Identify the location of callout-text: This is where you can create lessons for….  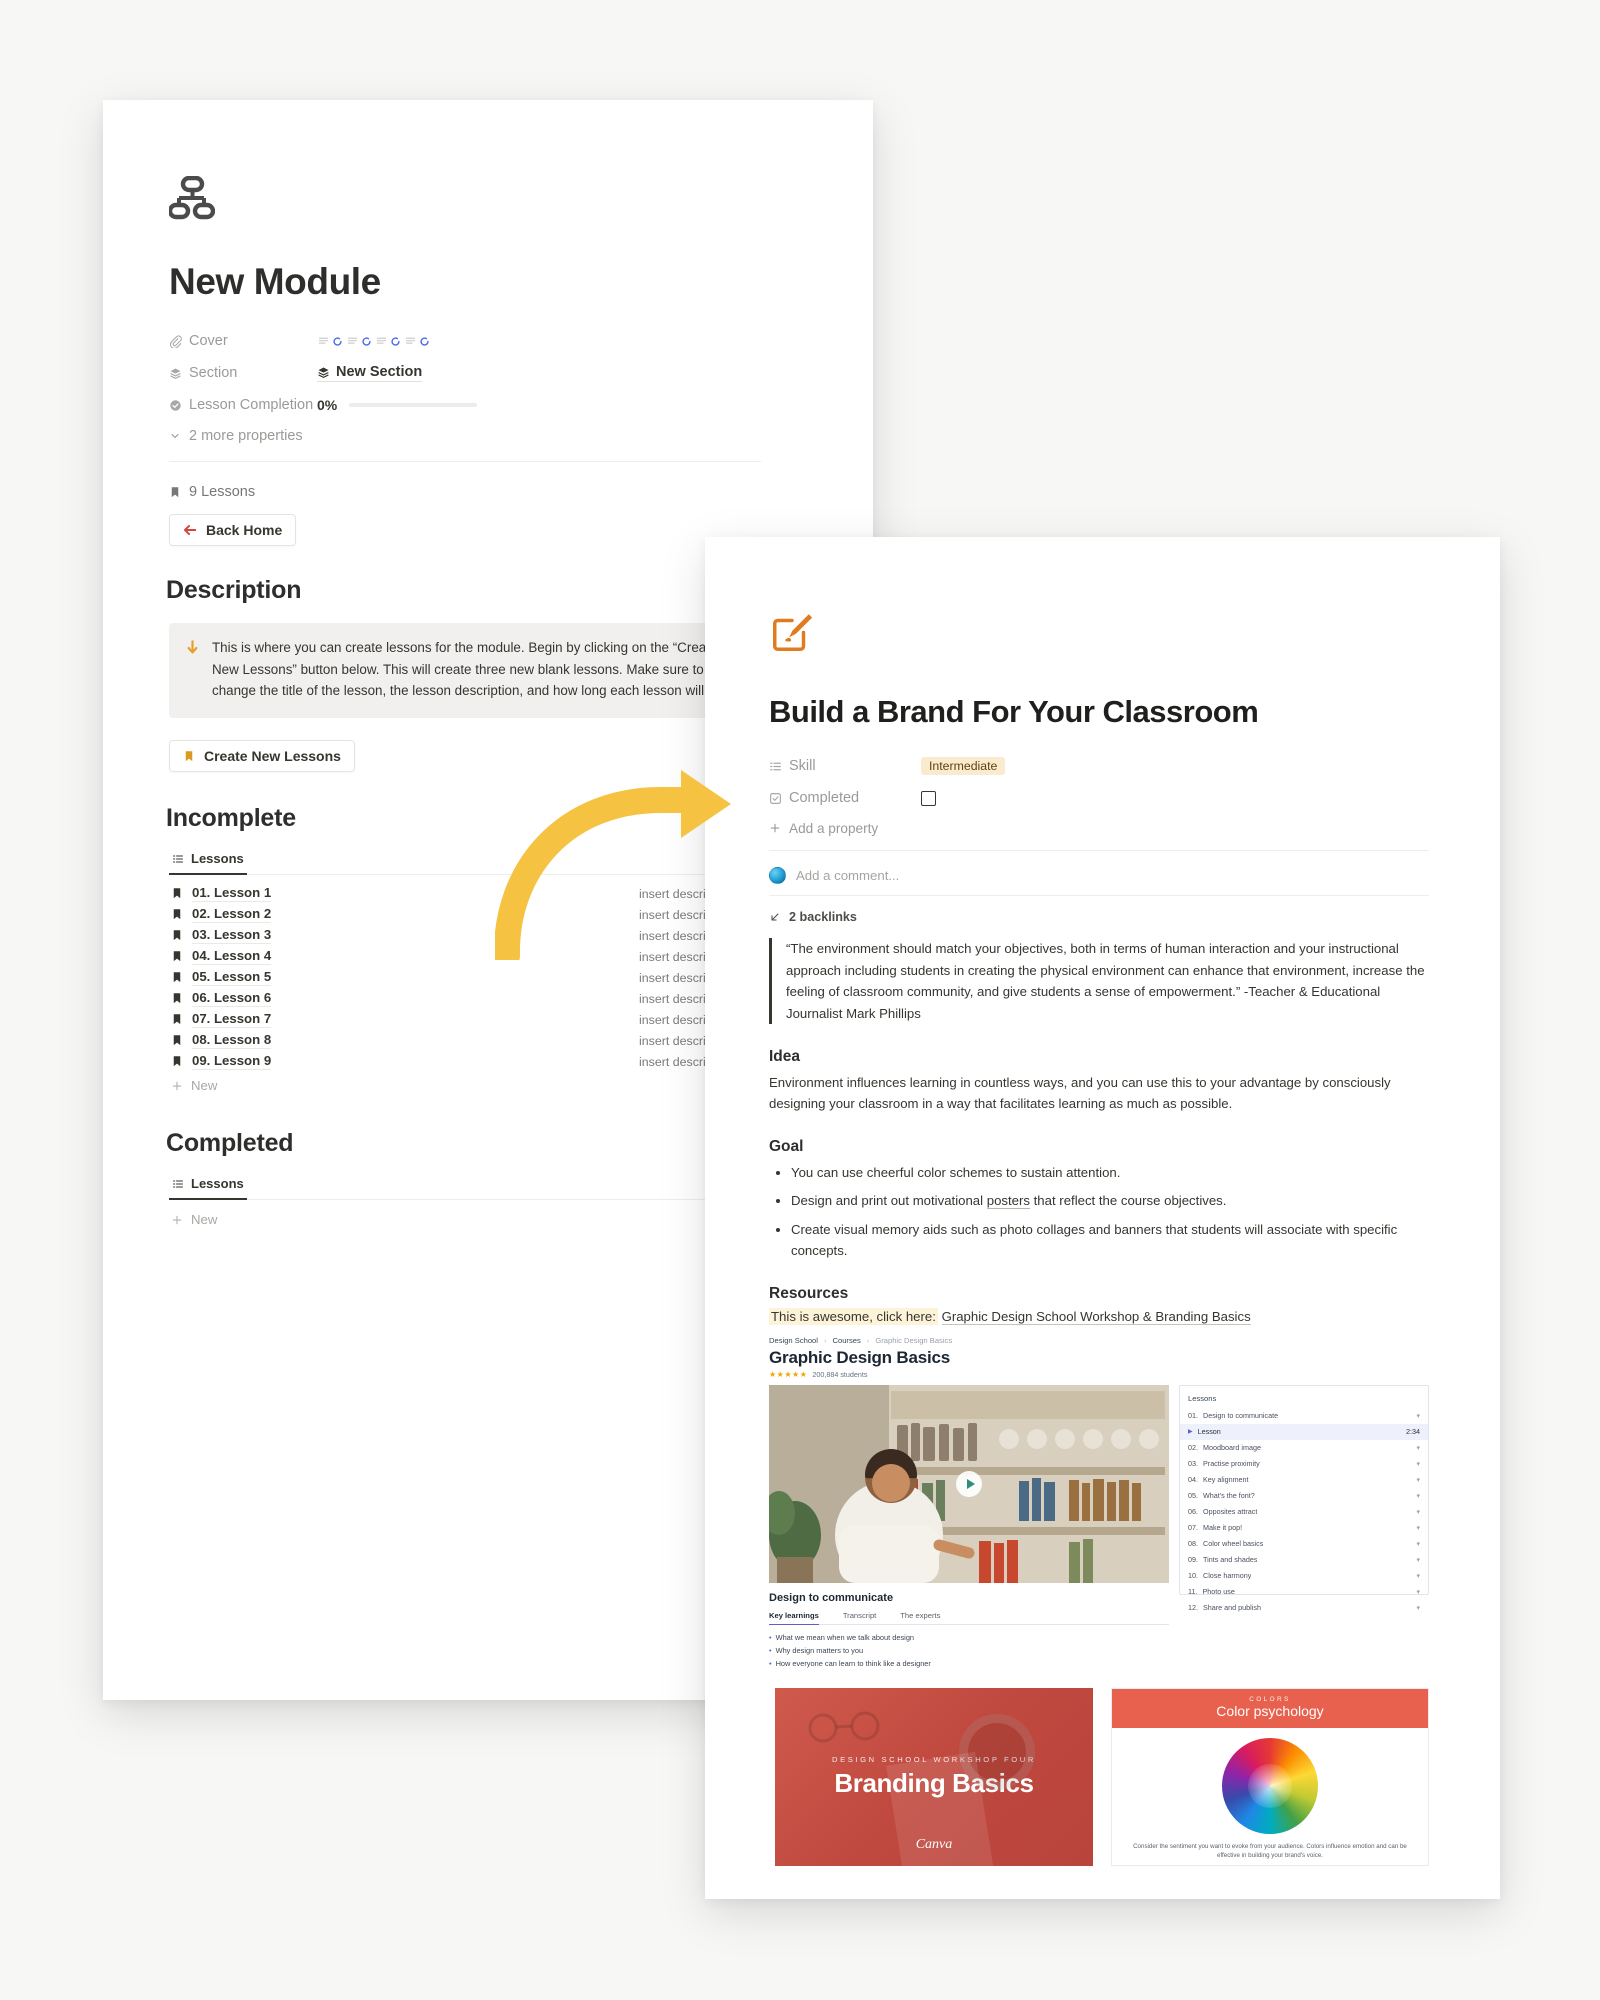
(474, 669).